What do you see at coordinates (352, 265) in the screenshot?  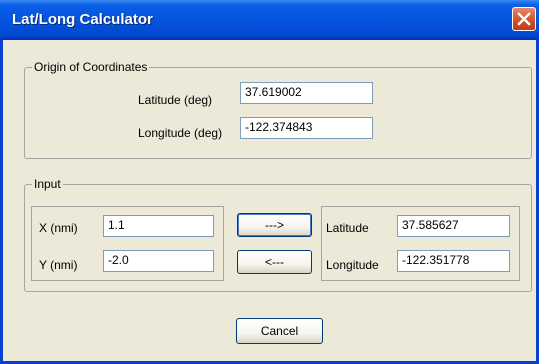 I see `result-longitude-label: Longitude` at bounding box center [352, 265].